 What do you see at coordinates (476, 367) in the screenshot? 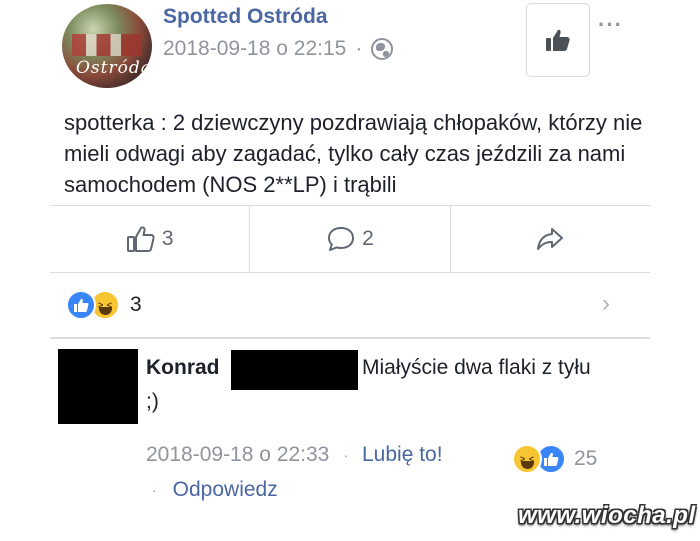
I see `comment-text: Miałyście dwa flaki z tyłu` at bounding box center [476, 367].